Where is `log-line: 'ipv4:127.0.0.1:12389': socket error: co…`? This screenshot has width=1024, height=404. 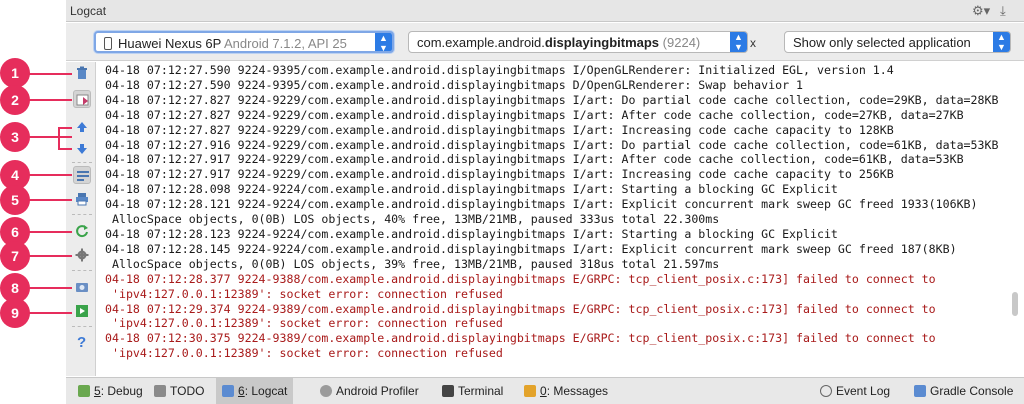
log-line: 'ipv4:127.0.0.1:12389': socket error: co… is located at coordinates (304, 353).